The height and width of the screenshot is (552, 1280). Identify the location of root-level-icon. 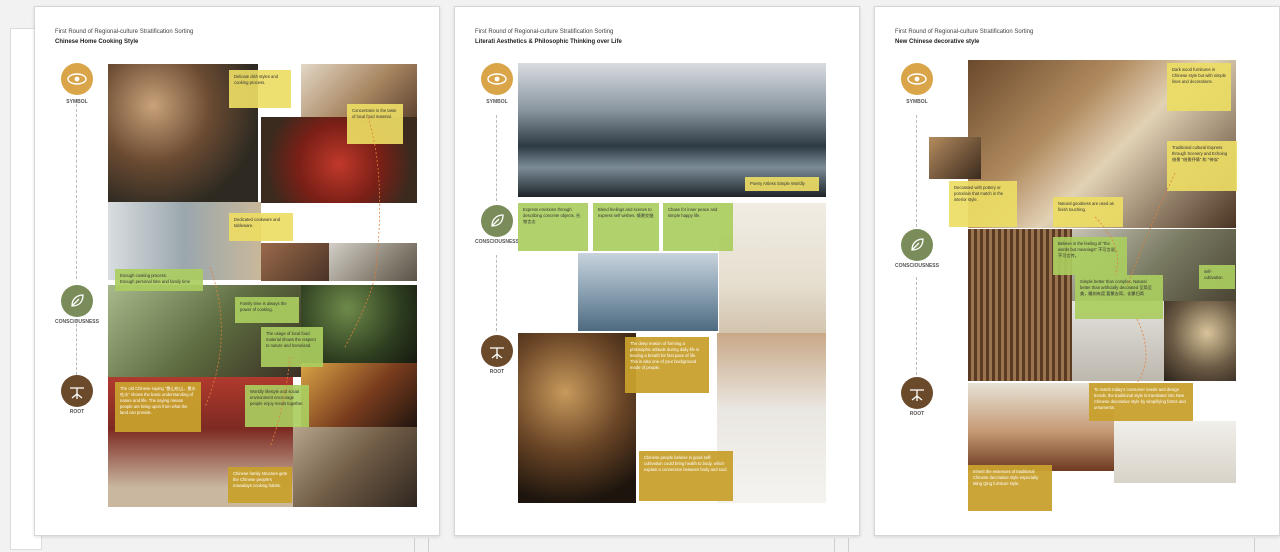
(497, 351).